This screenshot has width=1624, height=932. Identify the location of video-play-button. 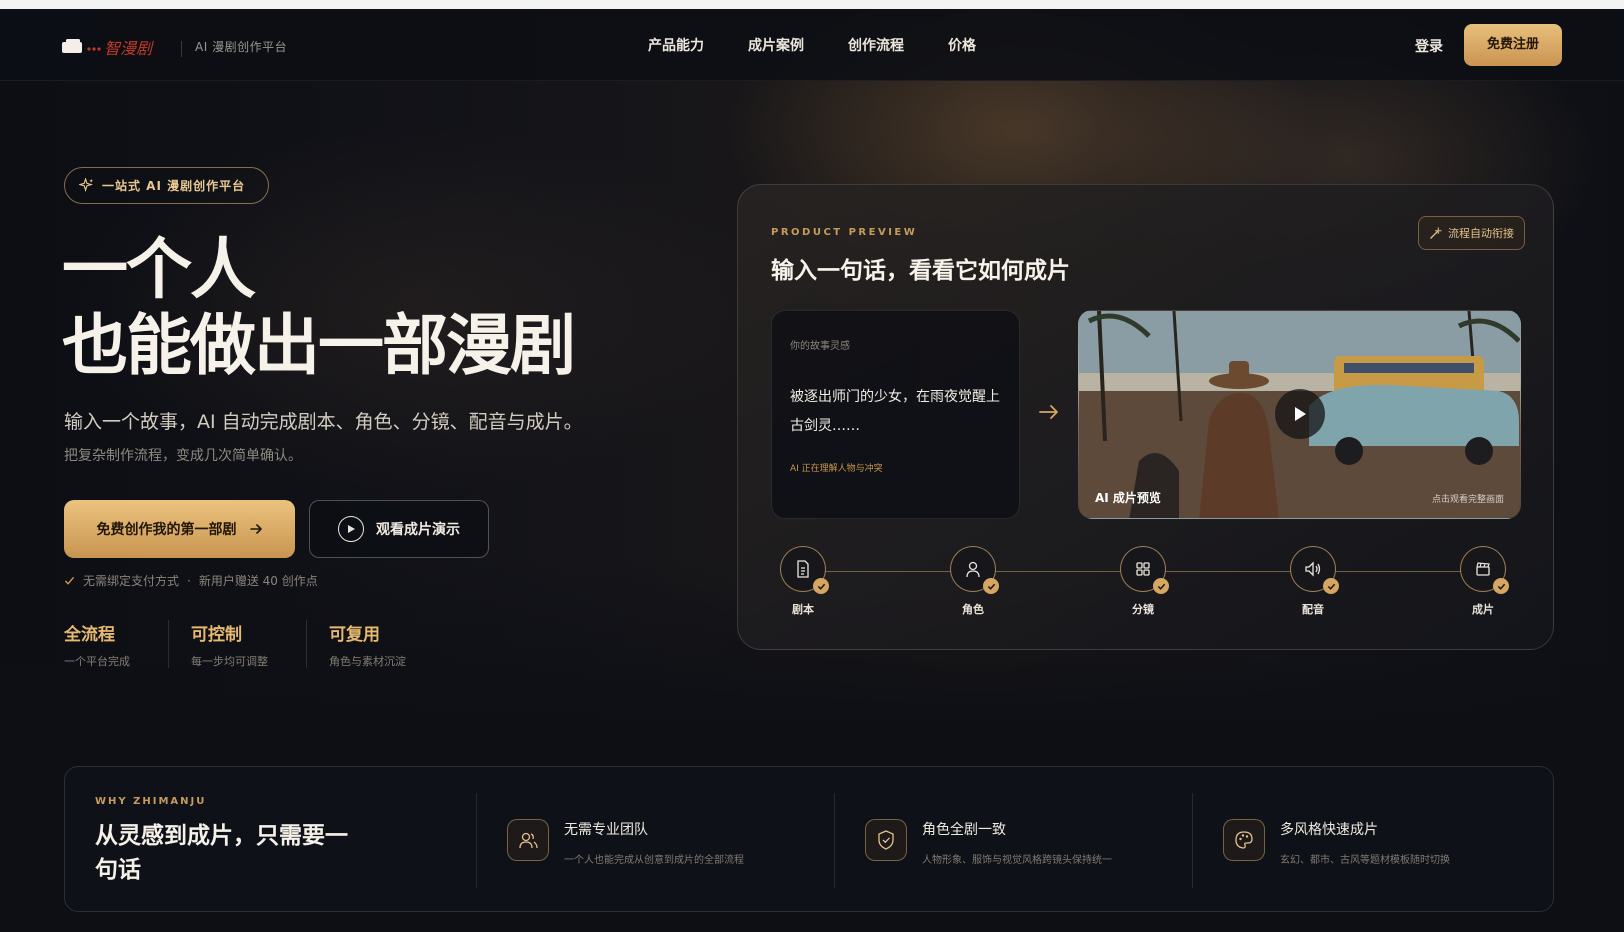
(1300, 414).